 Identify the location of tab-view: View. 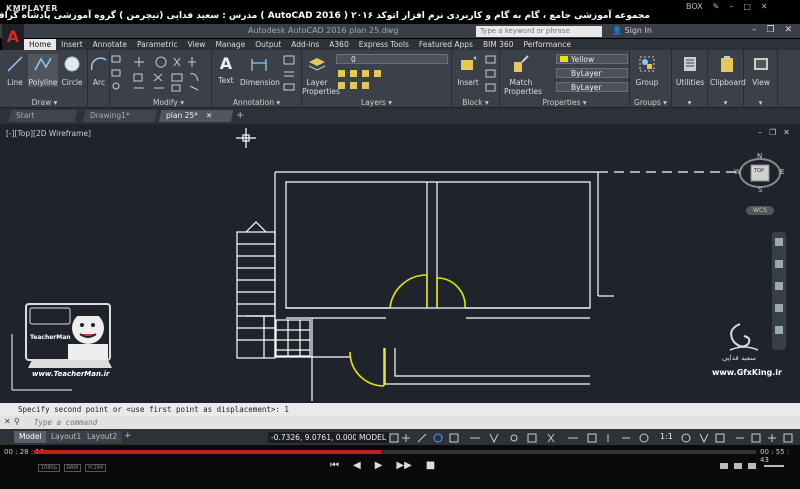
(197, 44).